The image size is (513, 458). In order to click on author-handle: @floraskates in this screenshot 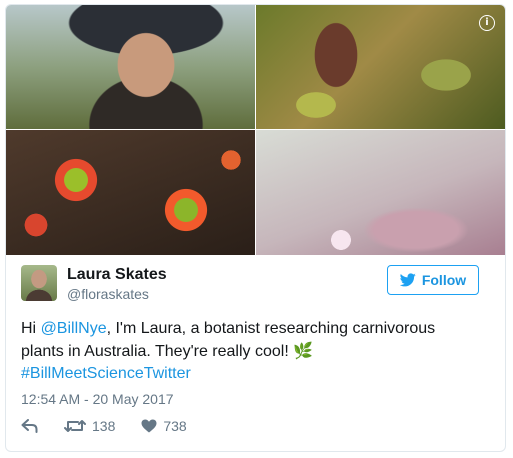, I will do `click(108, 294)`.